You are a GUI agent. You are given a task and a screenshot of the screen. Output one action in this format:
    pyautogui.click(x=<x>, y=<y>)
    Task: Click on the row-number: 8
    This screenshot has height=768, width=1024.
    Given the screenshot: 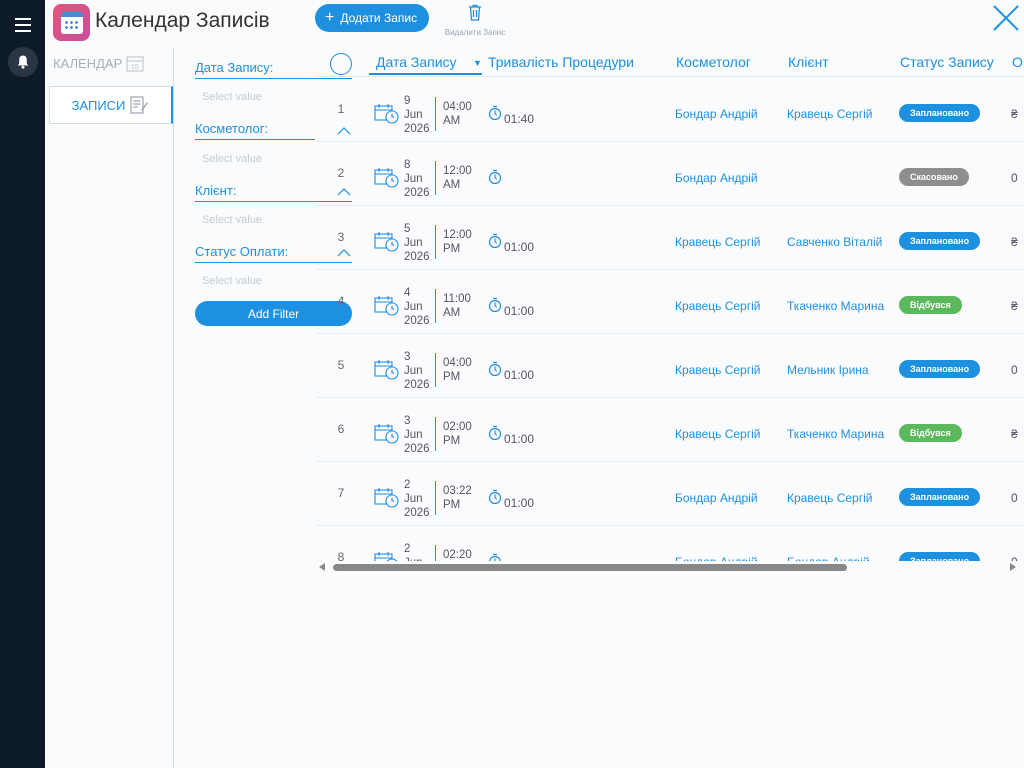 What is the action you would take?
    pyautogui.click(x=341, y=555)
    